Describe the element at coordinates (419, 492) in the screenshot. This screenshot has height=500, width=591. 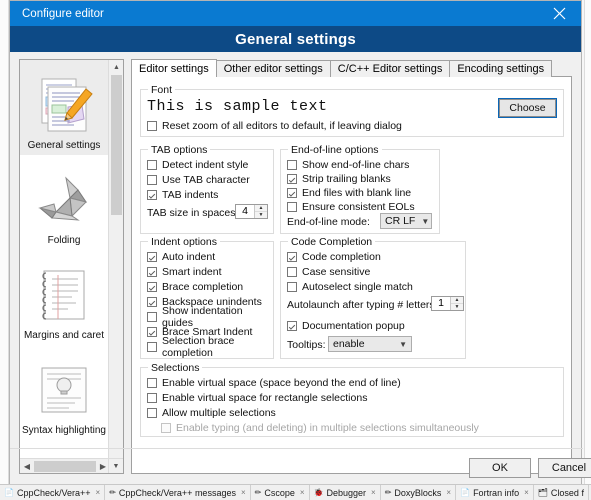
I see `taskbar-item-doxyblocks: ✏ DoxyBlocks ×` at that location.